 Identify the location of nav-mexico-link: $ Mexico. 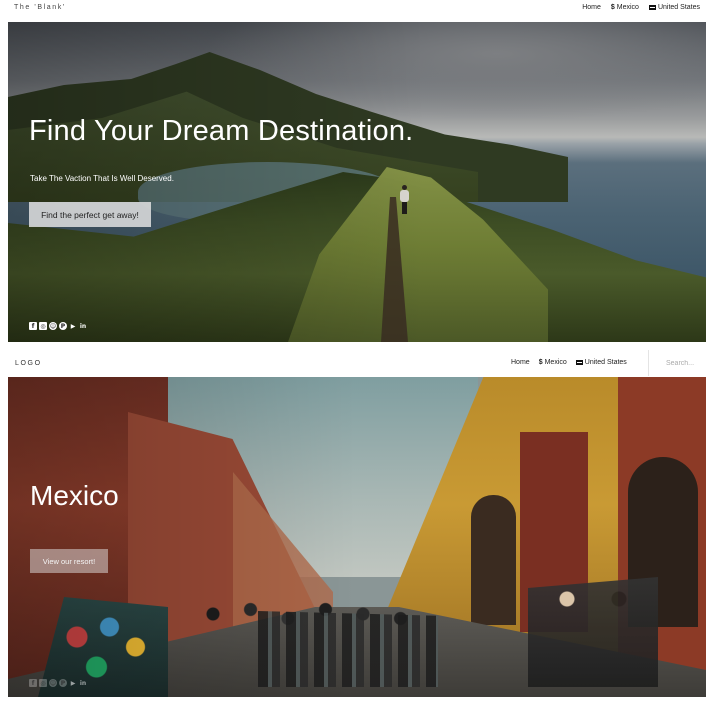
(625, 7).